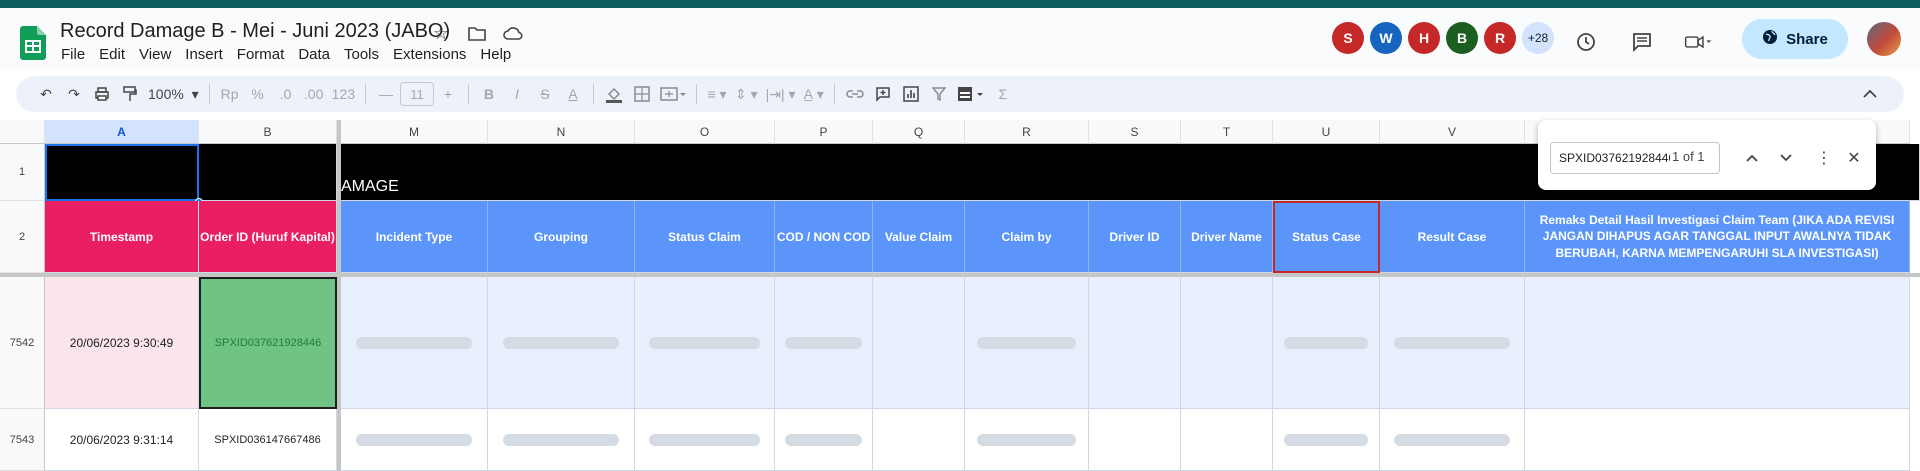 This screenshot has width=1920, height=471. What do you see at coordinates (1027, 132) in the screenshot?
I see `column-header: R` at bounding box center [1027, 132].